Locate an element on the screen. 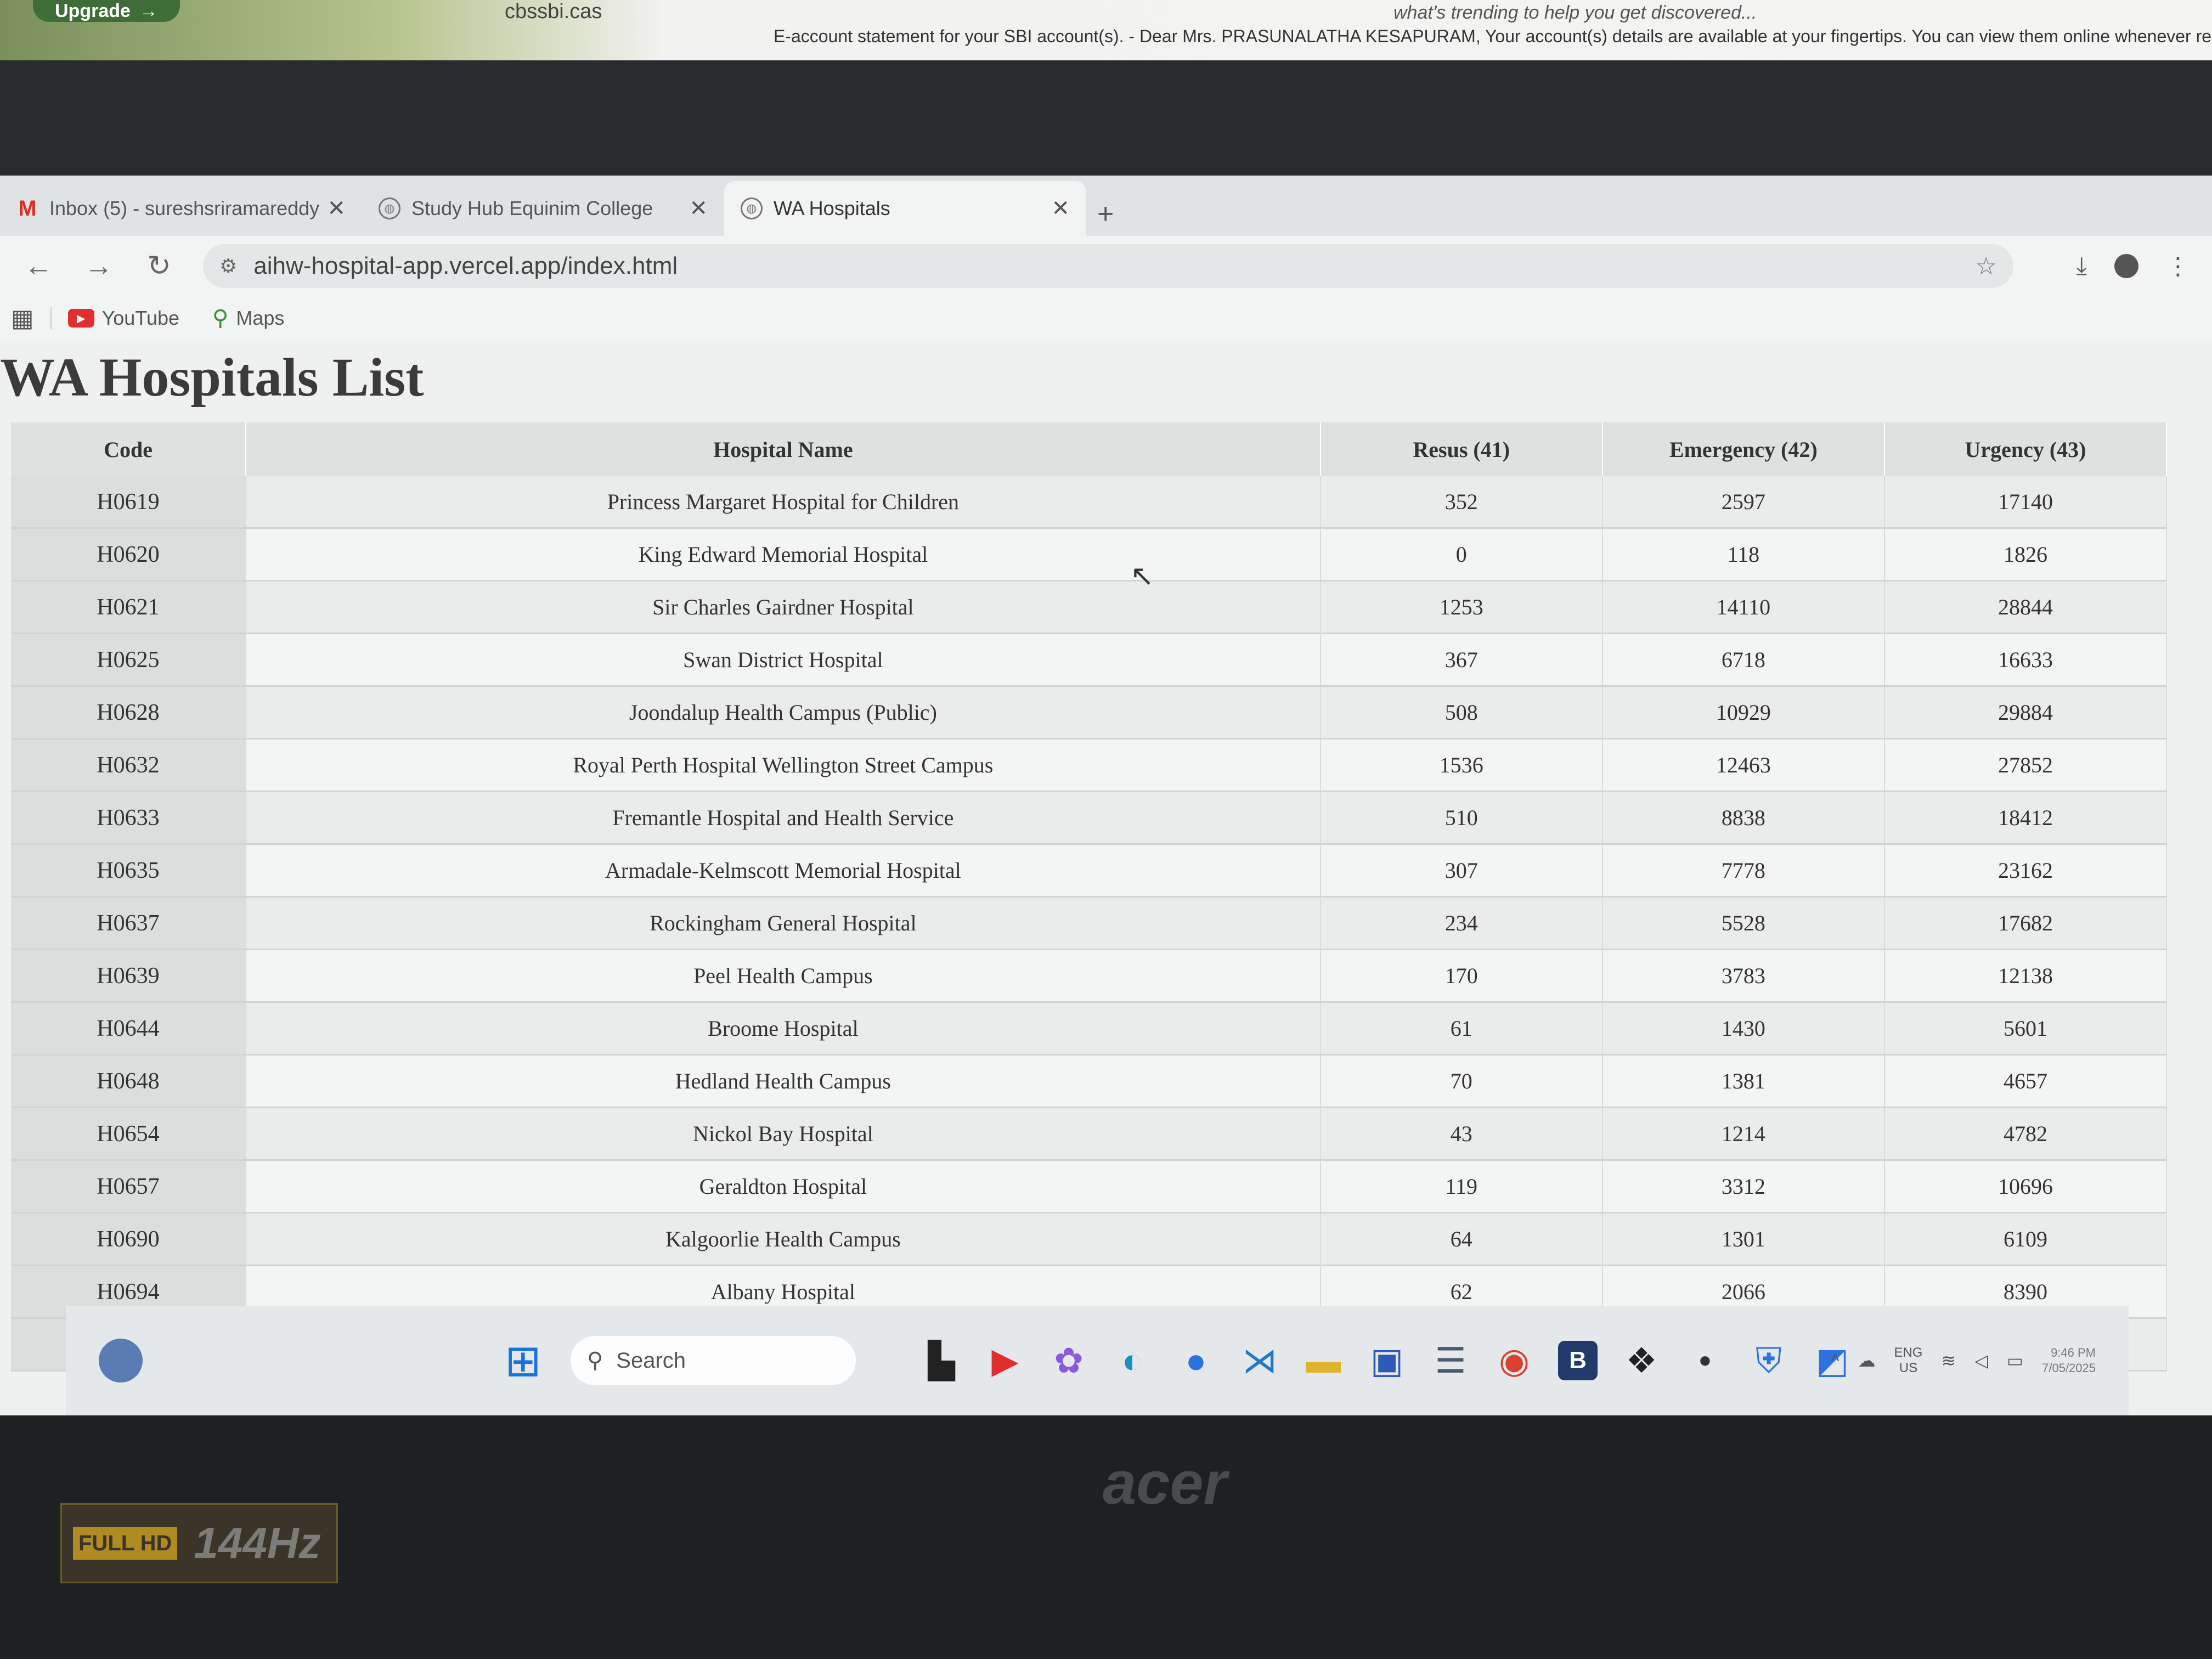 The width and height of the screenshot is (2212, 1659). windows-start-icon: ⊞ is located at coordinates (523, 1360).